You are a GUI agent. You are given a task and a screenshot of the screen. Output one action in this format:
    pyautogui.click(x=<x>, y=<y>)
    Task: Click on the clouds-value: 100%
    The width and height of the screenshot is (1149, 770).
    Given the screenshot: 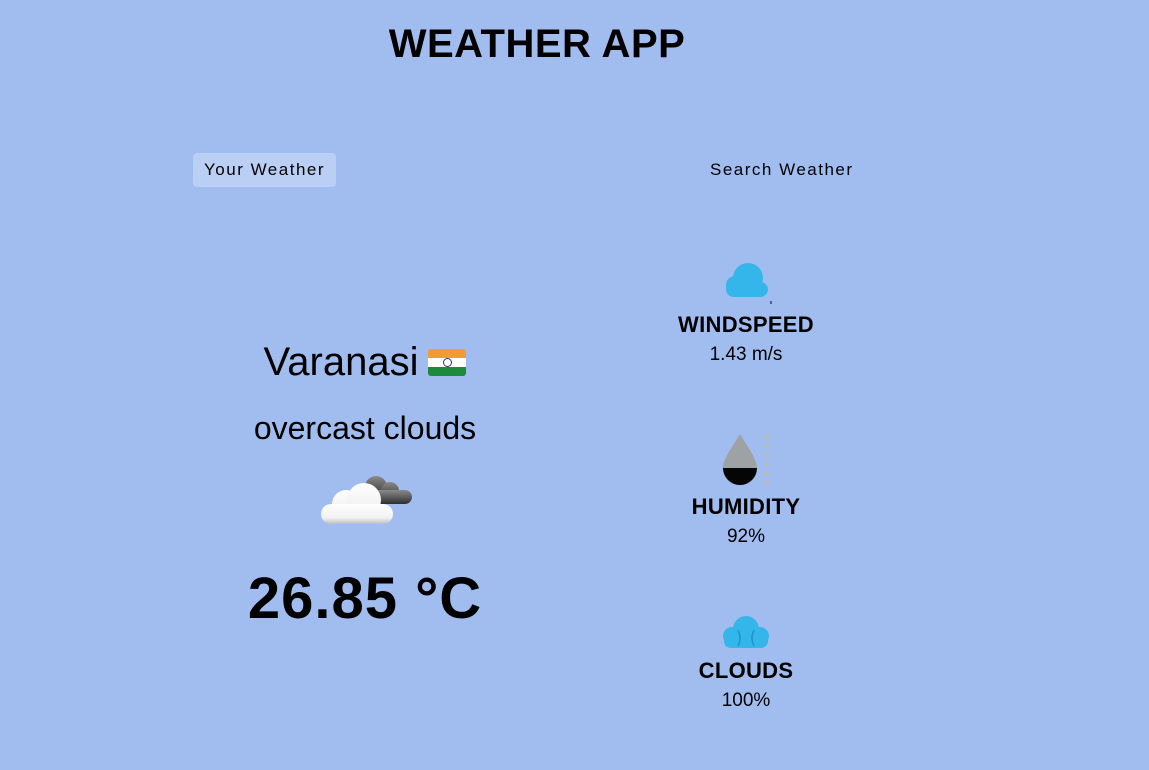 What is the action you would take?
    pyautogui.click(x=746, y=700)
    